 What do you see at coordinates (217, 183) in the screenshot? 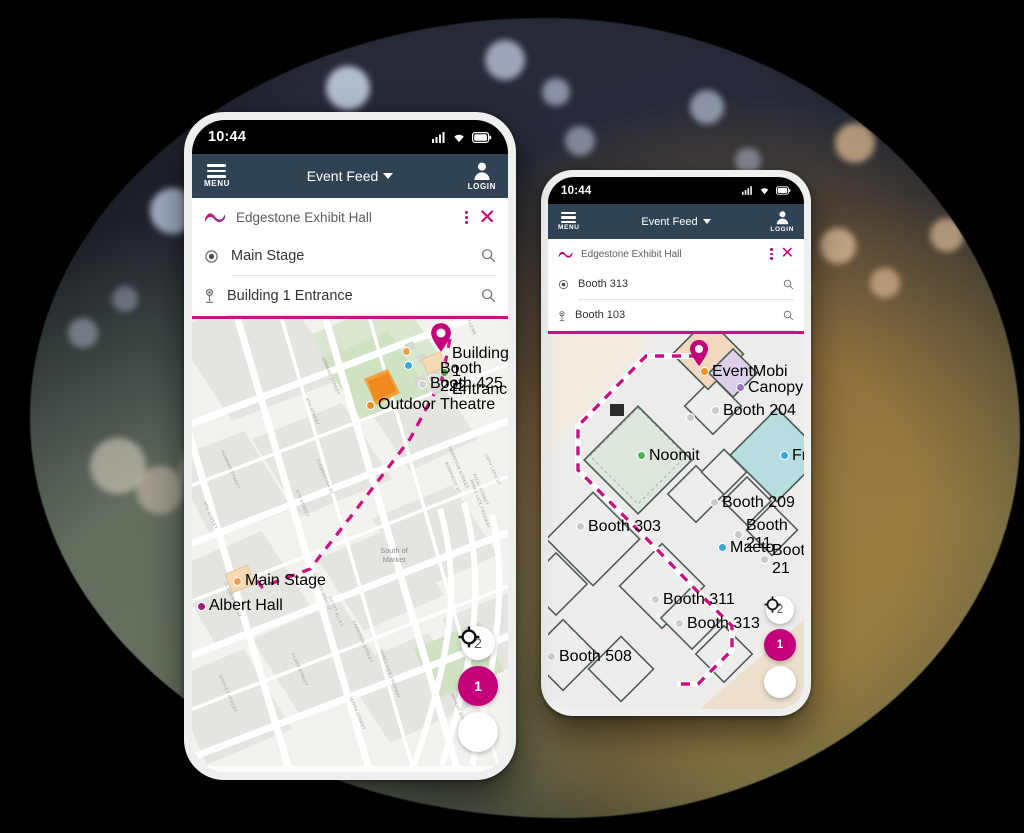
I see `menu-label: MENU` at bounding box center [217, 183].